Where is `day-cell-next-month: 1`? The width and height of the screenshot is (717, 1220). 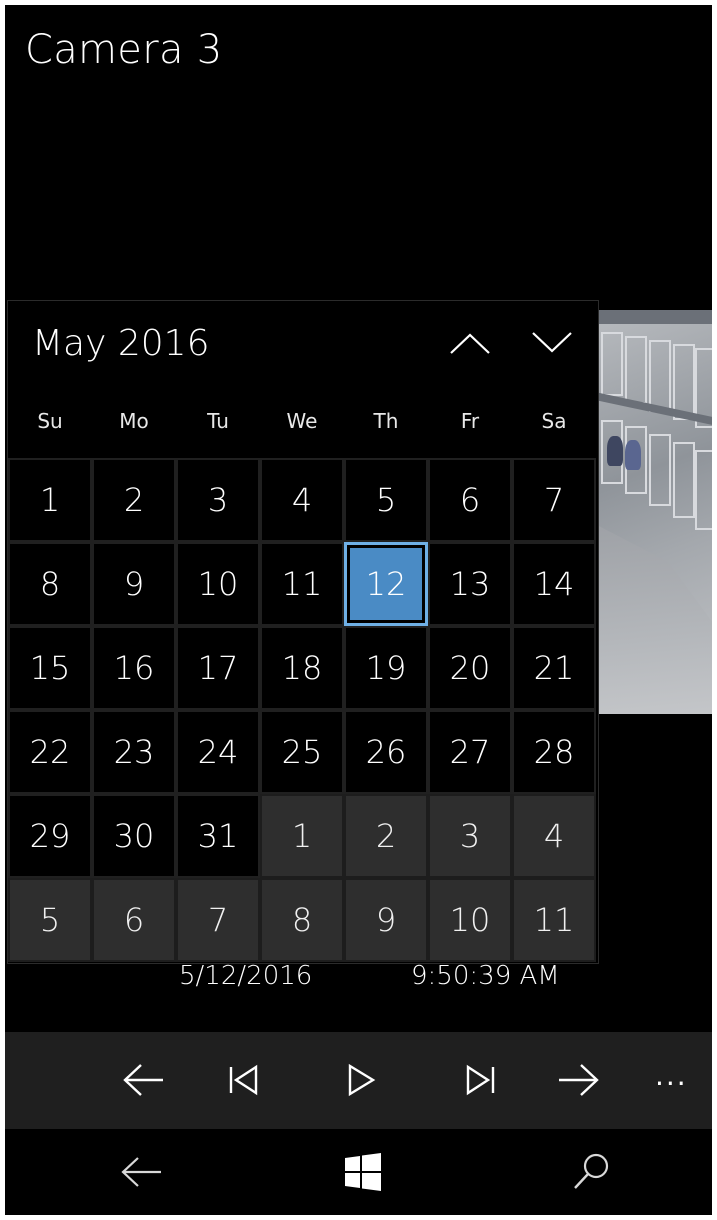 day-cell-next-month: 1 is located at coordinates (302, 836).